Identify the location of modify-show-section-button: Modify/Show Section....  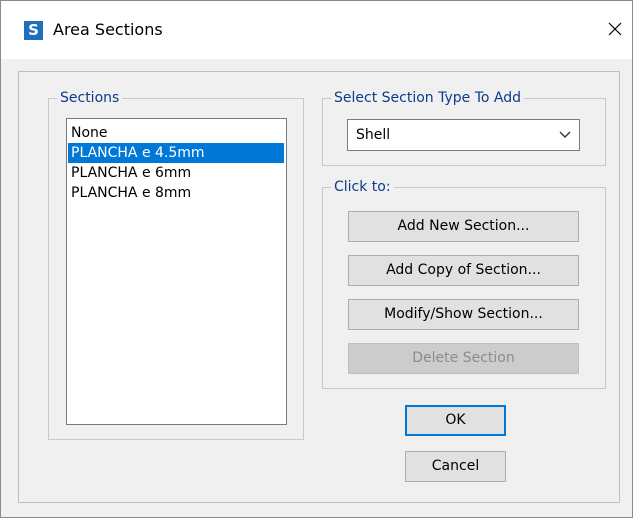
(463, 314).